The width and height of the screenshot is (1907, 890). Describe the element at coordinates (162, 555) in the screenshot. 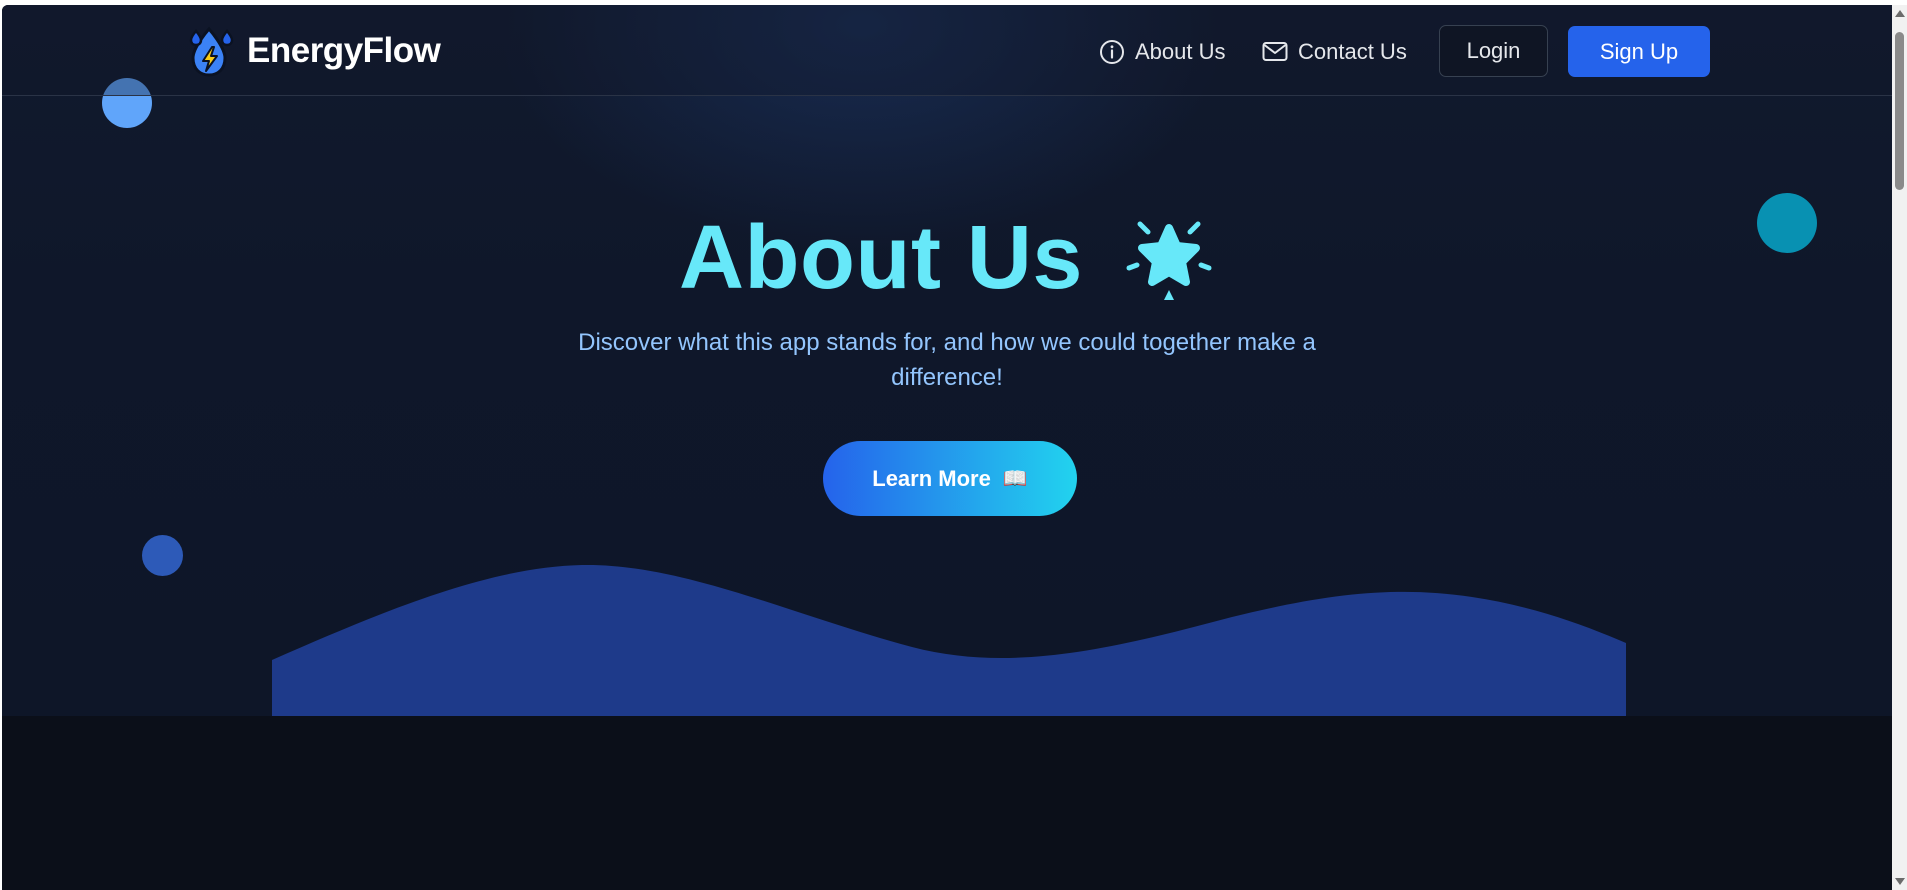

I see `decorative-dot` at that location.